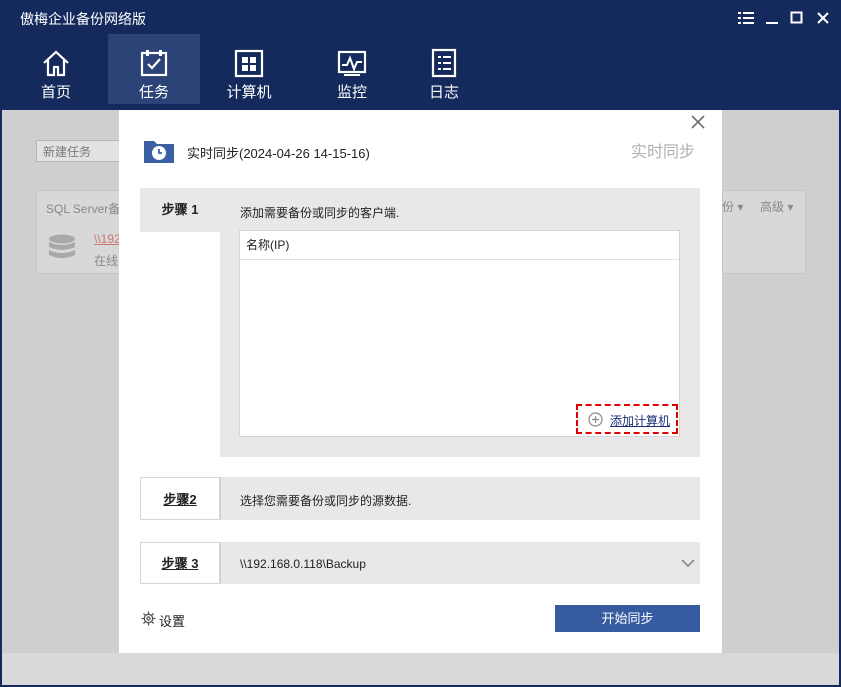 The image size is (841, 687). What do you see at coordinates (107, 239) in the screenshot?
I see `server-link: \\192` at bounding box center [107, 239].